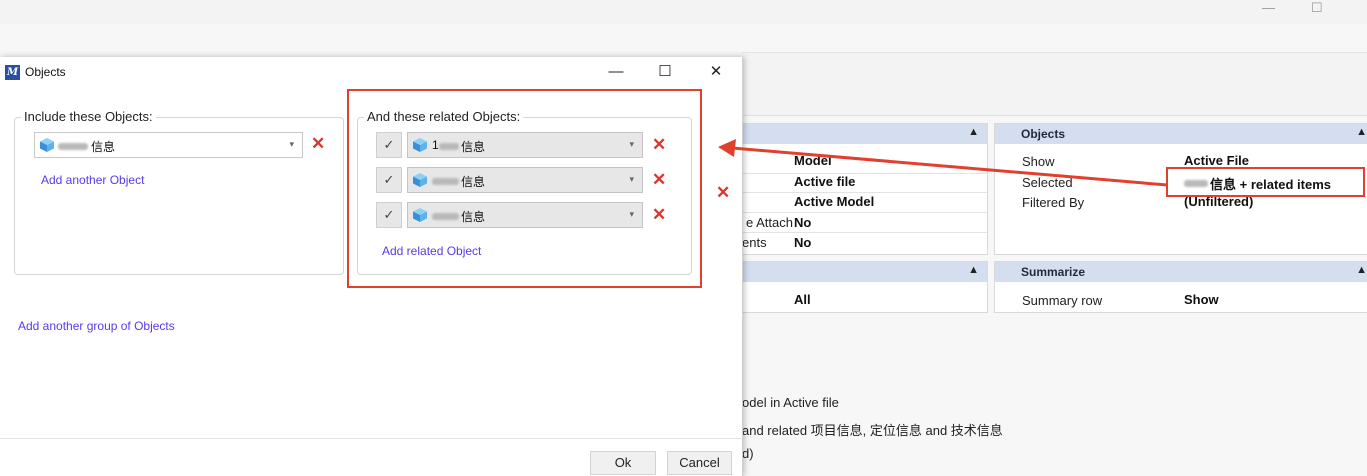 The height and width of the screenshot is (476, 1367). Describe the element at coordinates (943, 163) in the screenshot. I see `annotation-arrow` at that location.